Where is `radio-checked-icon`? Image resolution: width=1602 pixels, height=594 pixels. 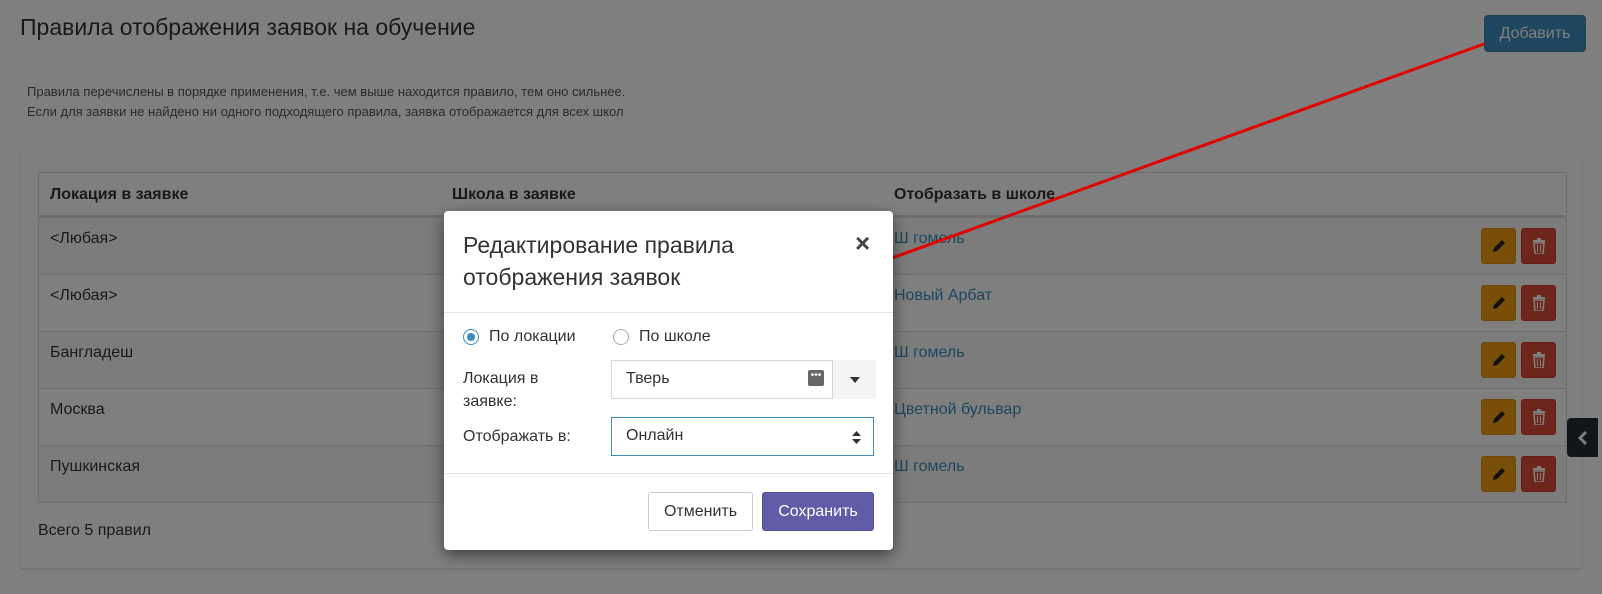
radio-checked-icon is located at coordinates (471, 337).